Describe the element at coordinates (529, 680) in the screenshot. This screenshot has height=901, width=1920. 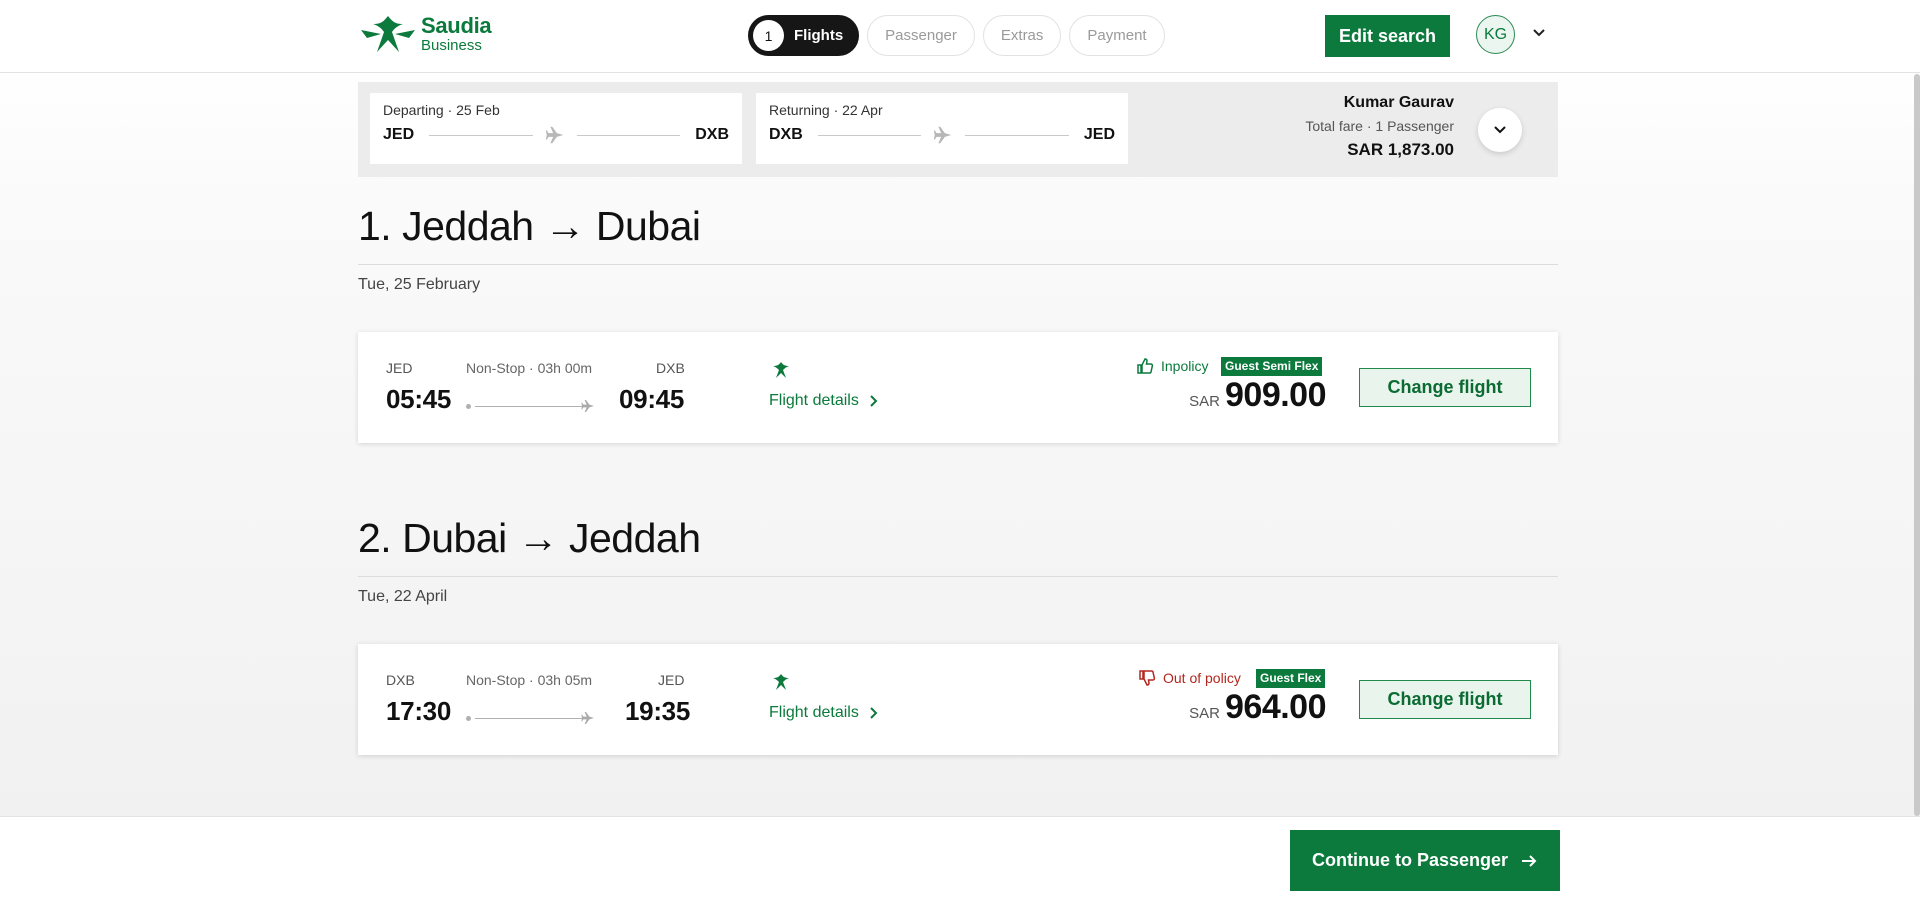
I see `flight-duration: Non-Stop · 03h 05m` at that location.